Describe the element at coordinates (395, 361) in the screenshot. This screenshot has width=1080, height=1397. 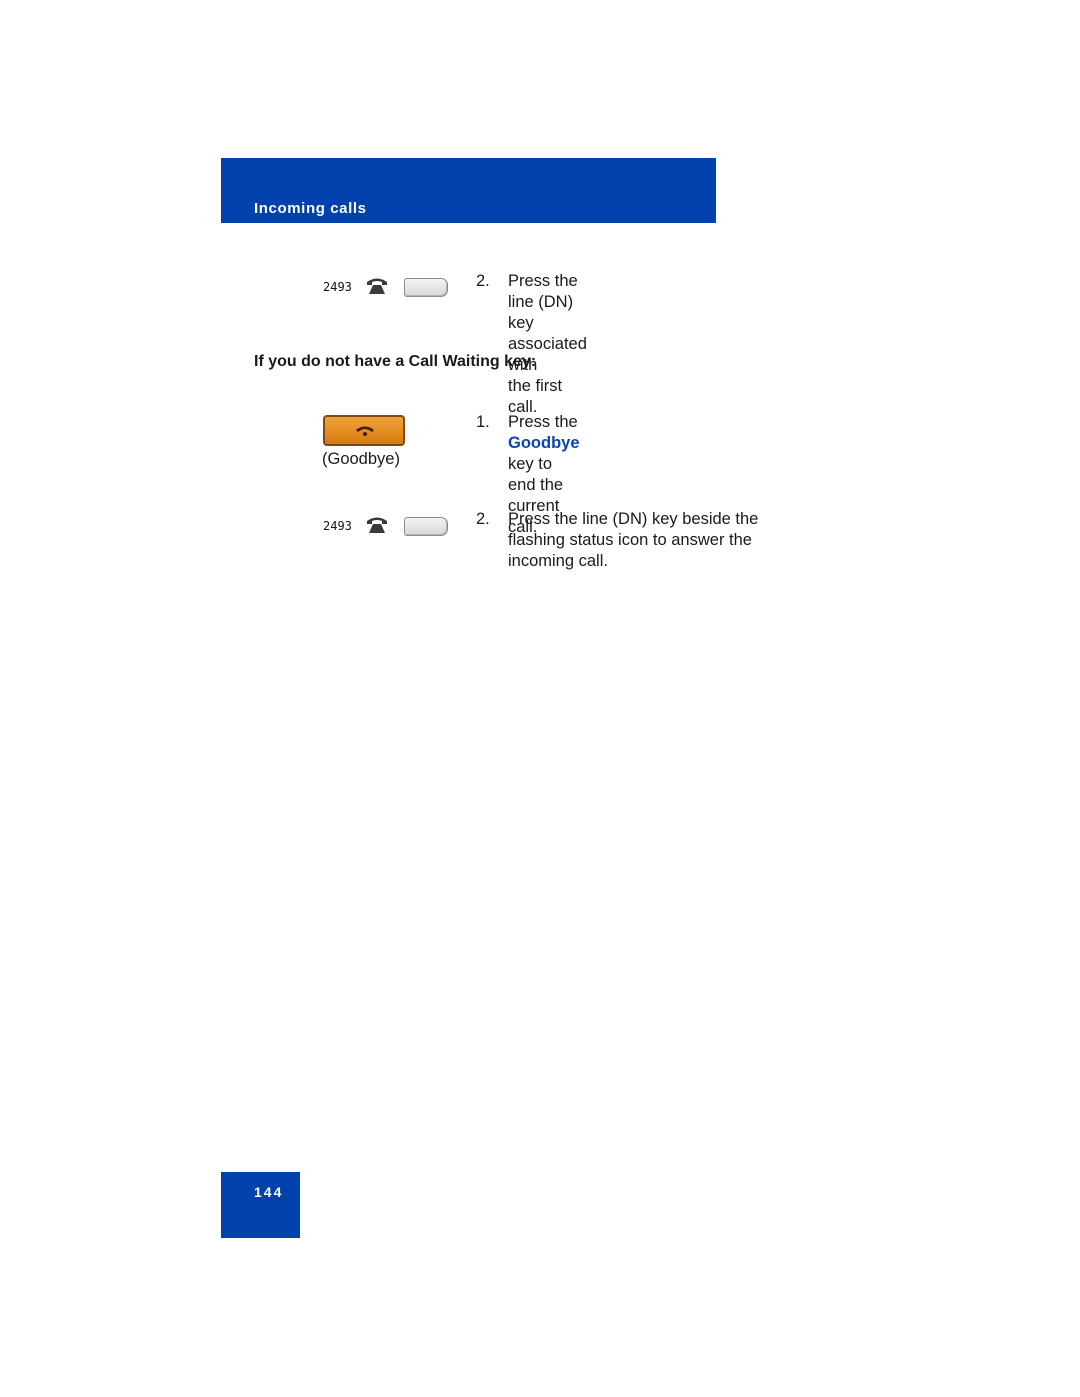
I see `section-heading: If you do not have a Call Waiting key:` at that location.